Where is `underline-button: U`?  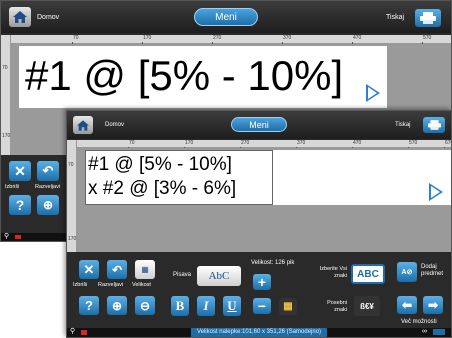 underline-button: U is located at coordinates (232, 306).